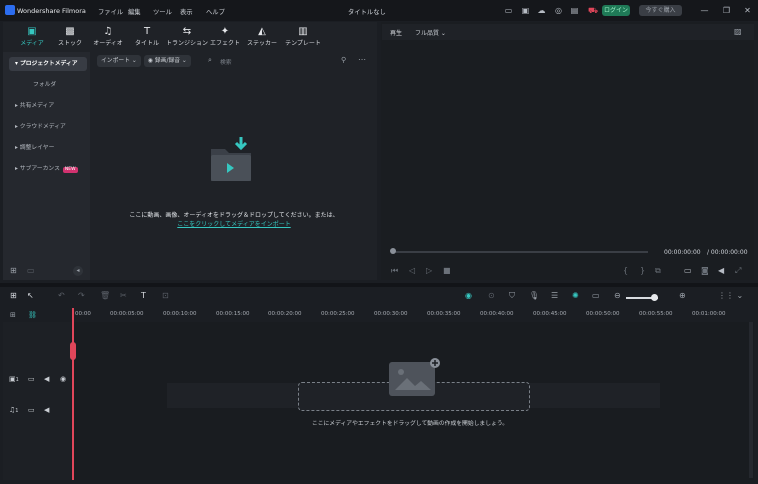 Image resolution: width=758 pixels, height=484 pixels. Describe the element at coordinates (617, 295) in the screenshot. I see `zoom-out-icon: ⊖` at that location.